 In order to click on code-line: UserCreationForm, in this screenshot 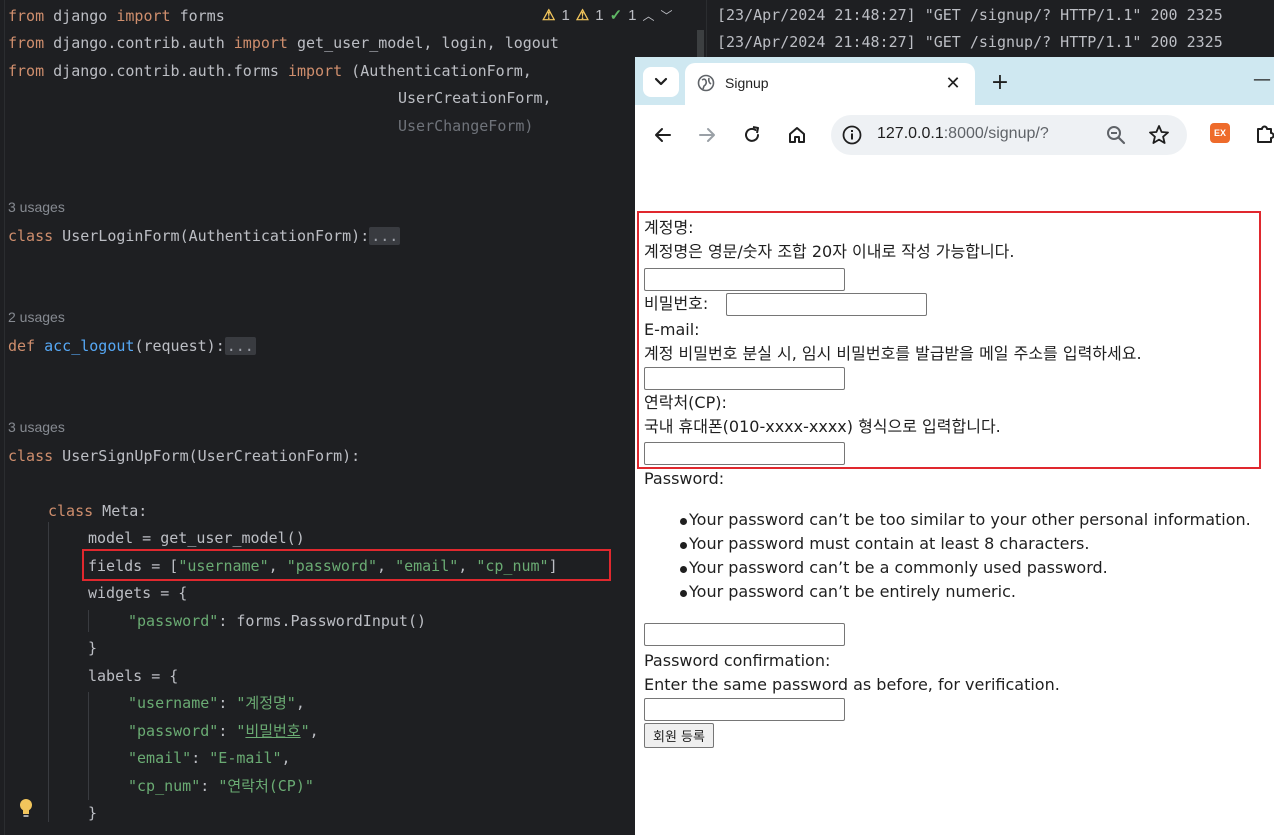, I will do `click(475, 98)`.